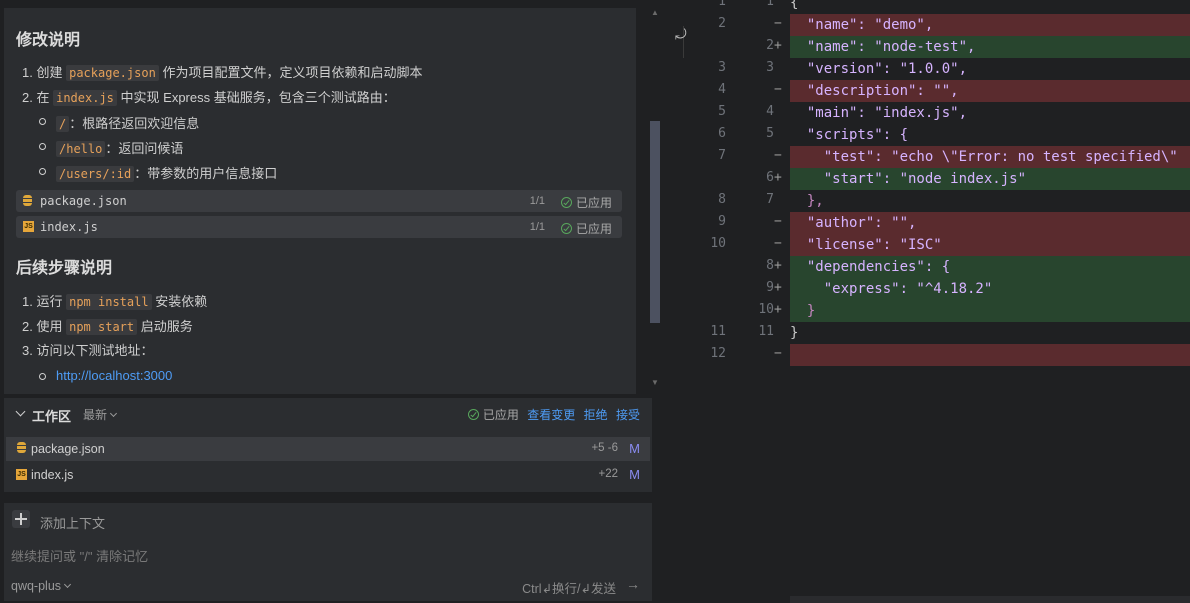  I want to click on old-line-number: 10, so click(718, 243).